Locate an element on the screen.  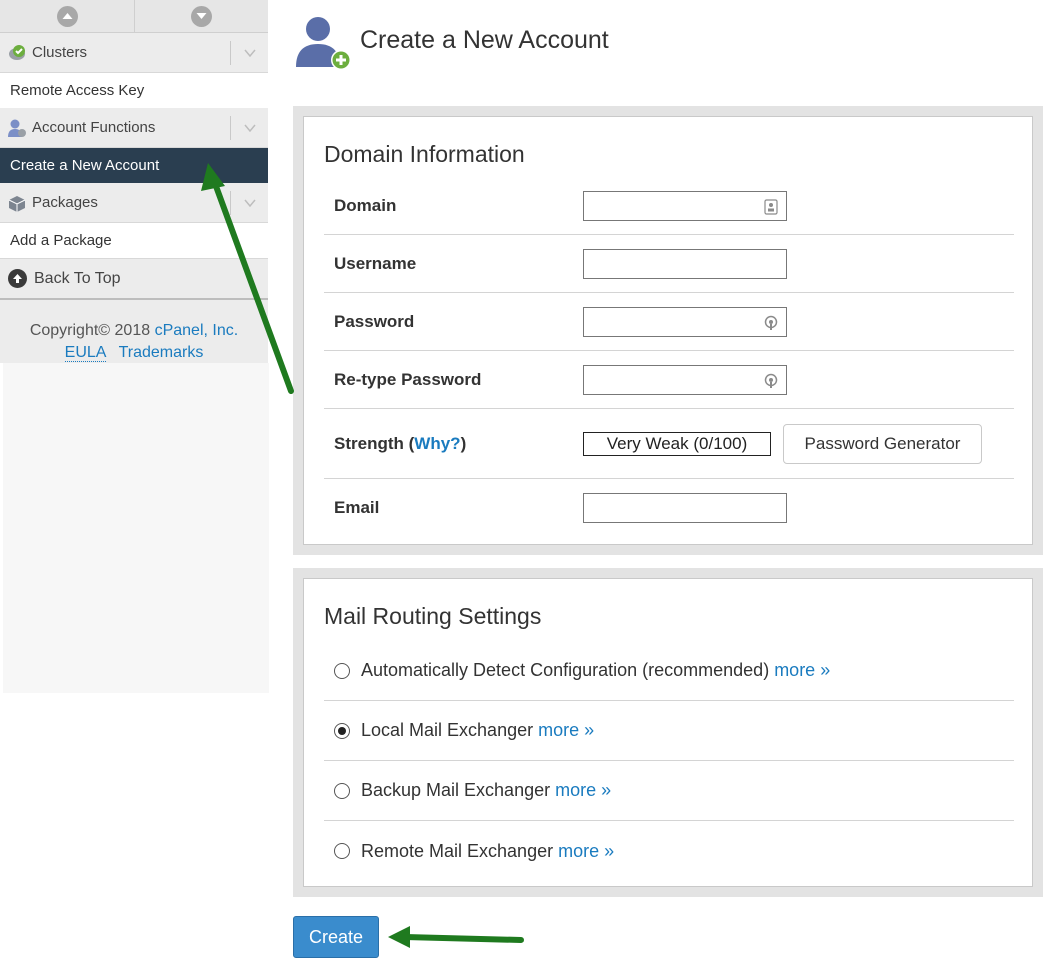
username-row: Username is located at coordinates (669, 264).